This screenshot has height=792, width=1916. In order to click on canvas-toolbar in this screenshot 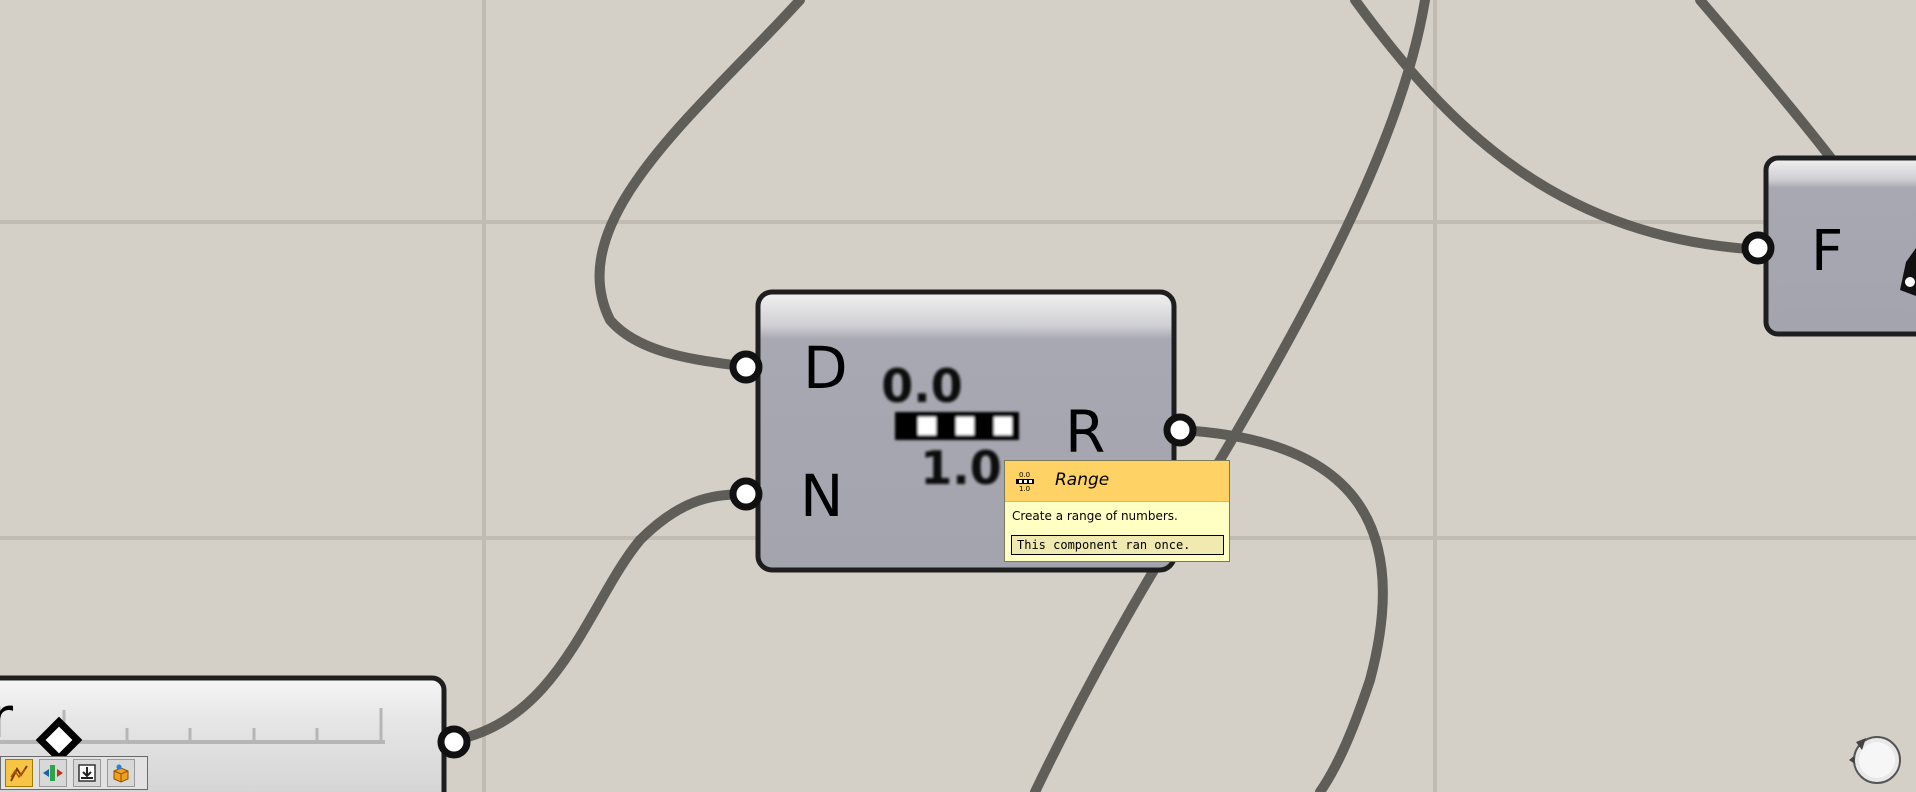, I will do `click(74, 773)`.